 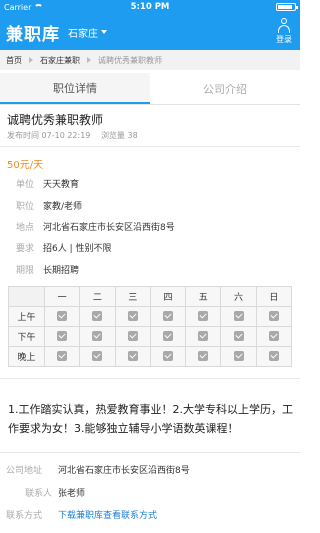 I want to click on info-value: 家教/老师, so click(x=63, y=207).